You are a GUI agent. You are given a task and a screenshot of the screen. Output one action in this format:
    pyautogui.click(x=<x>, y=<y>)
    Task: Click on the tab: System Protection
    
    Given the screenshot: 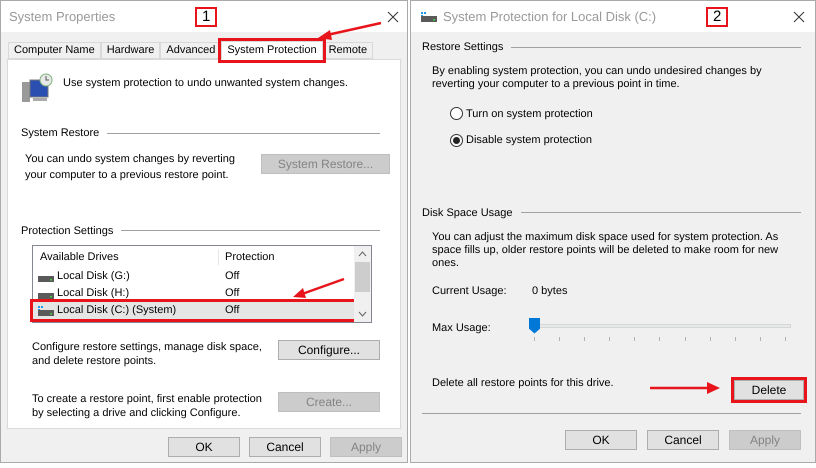 What is the action you would take?
    pyautogui.click(x=272, y=50)
    